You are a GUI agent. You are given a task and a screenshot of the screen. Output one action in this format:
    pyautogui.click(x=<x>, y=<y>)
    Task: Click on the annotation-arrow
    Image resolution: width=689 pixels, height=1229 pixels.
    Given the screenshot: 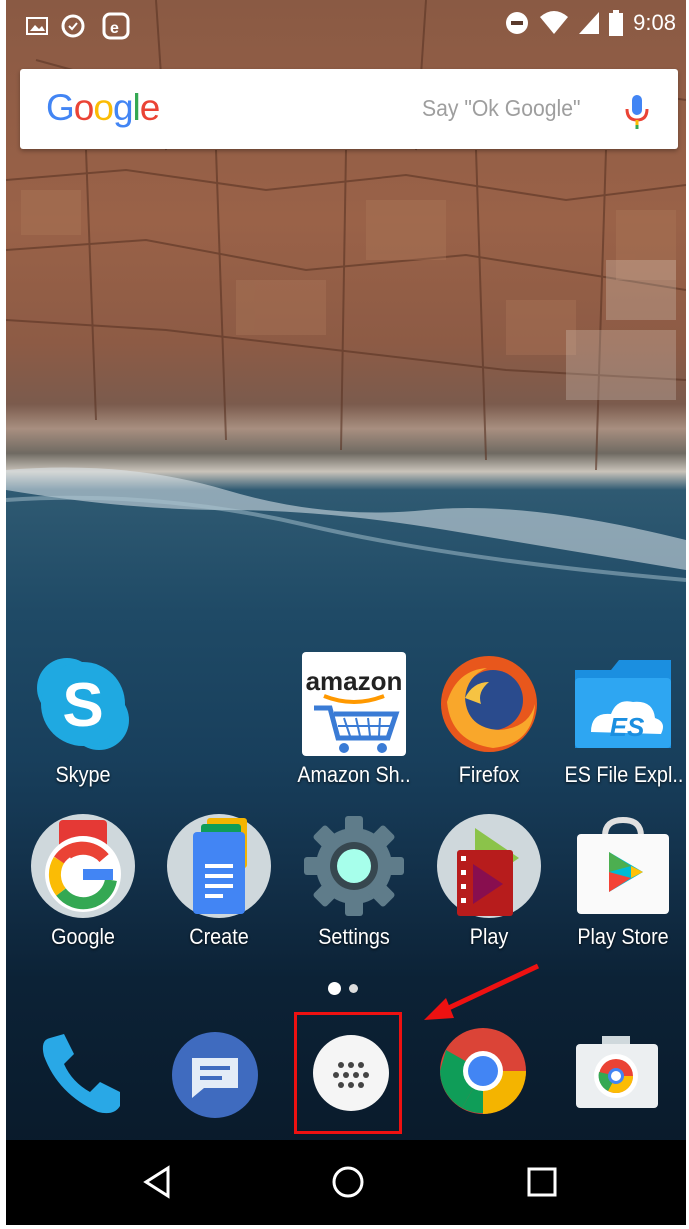 What is the action you would take?
    pyautogui.click(x=482, y=991)
    